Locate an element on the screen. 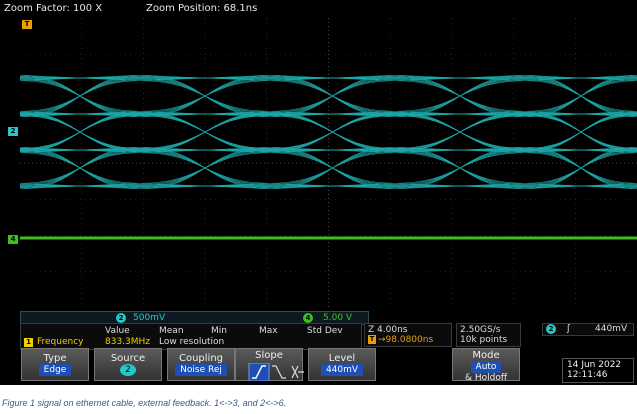 This screenshot has width=637, height=414. ch2-badge: 2 is located at coordinates (121, 318).